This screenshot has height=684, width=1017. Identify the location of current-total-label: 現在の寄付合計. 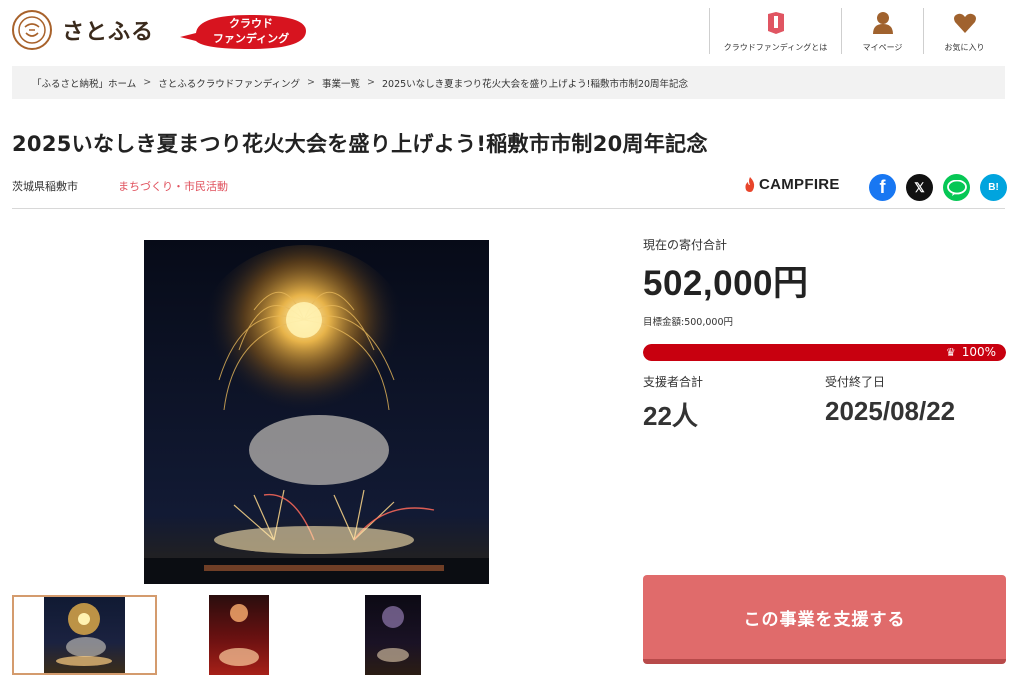
(685, 245).